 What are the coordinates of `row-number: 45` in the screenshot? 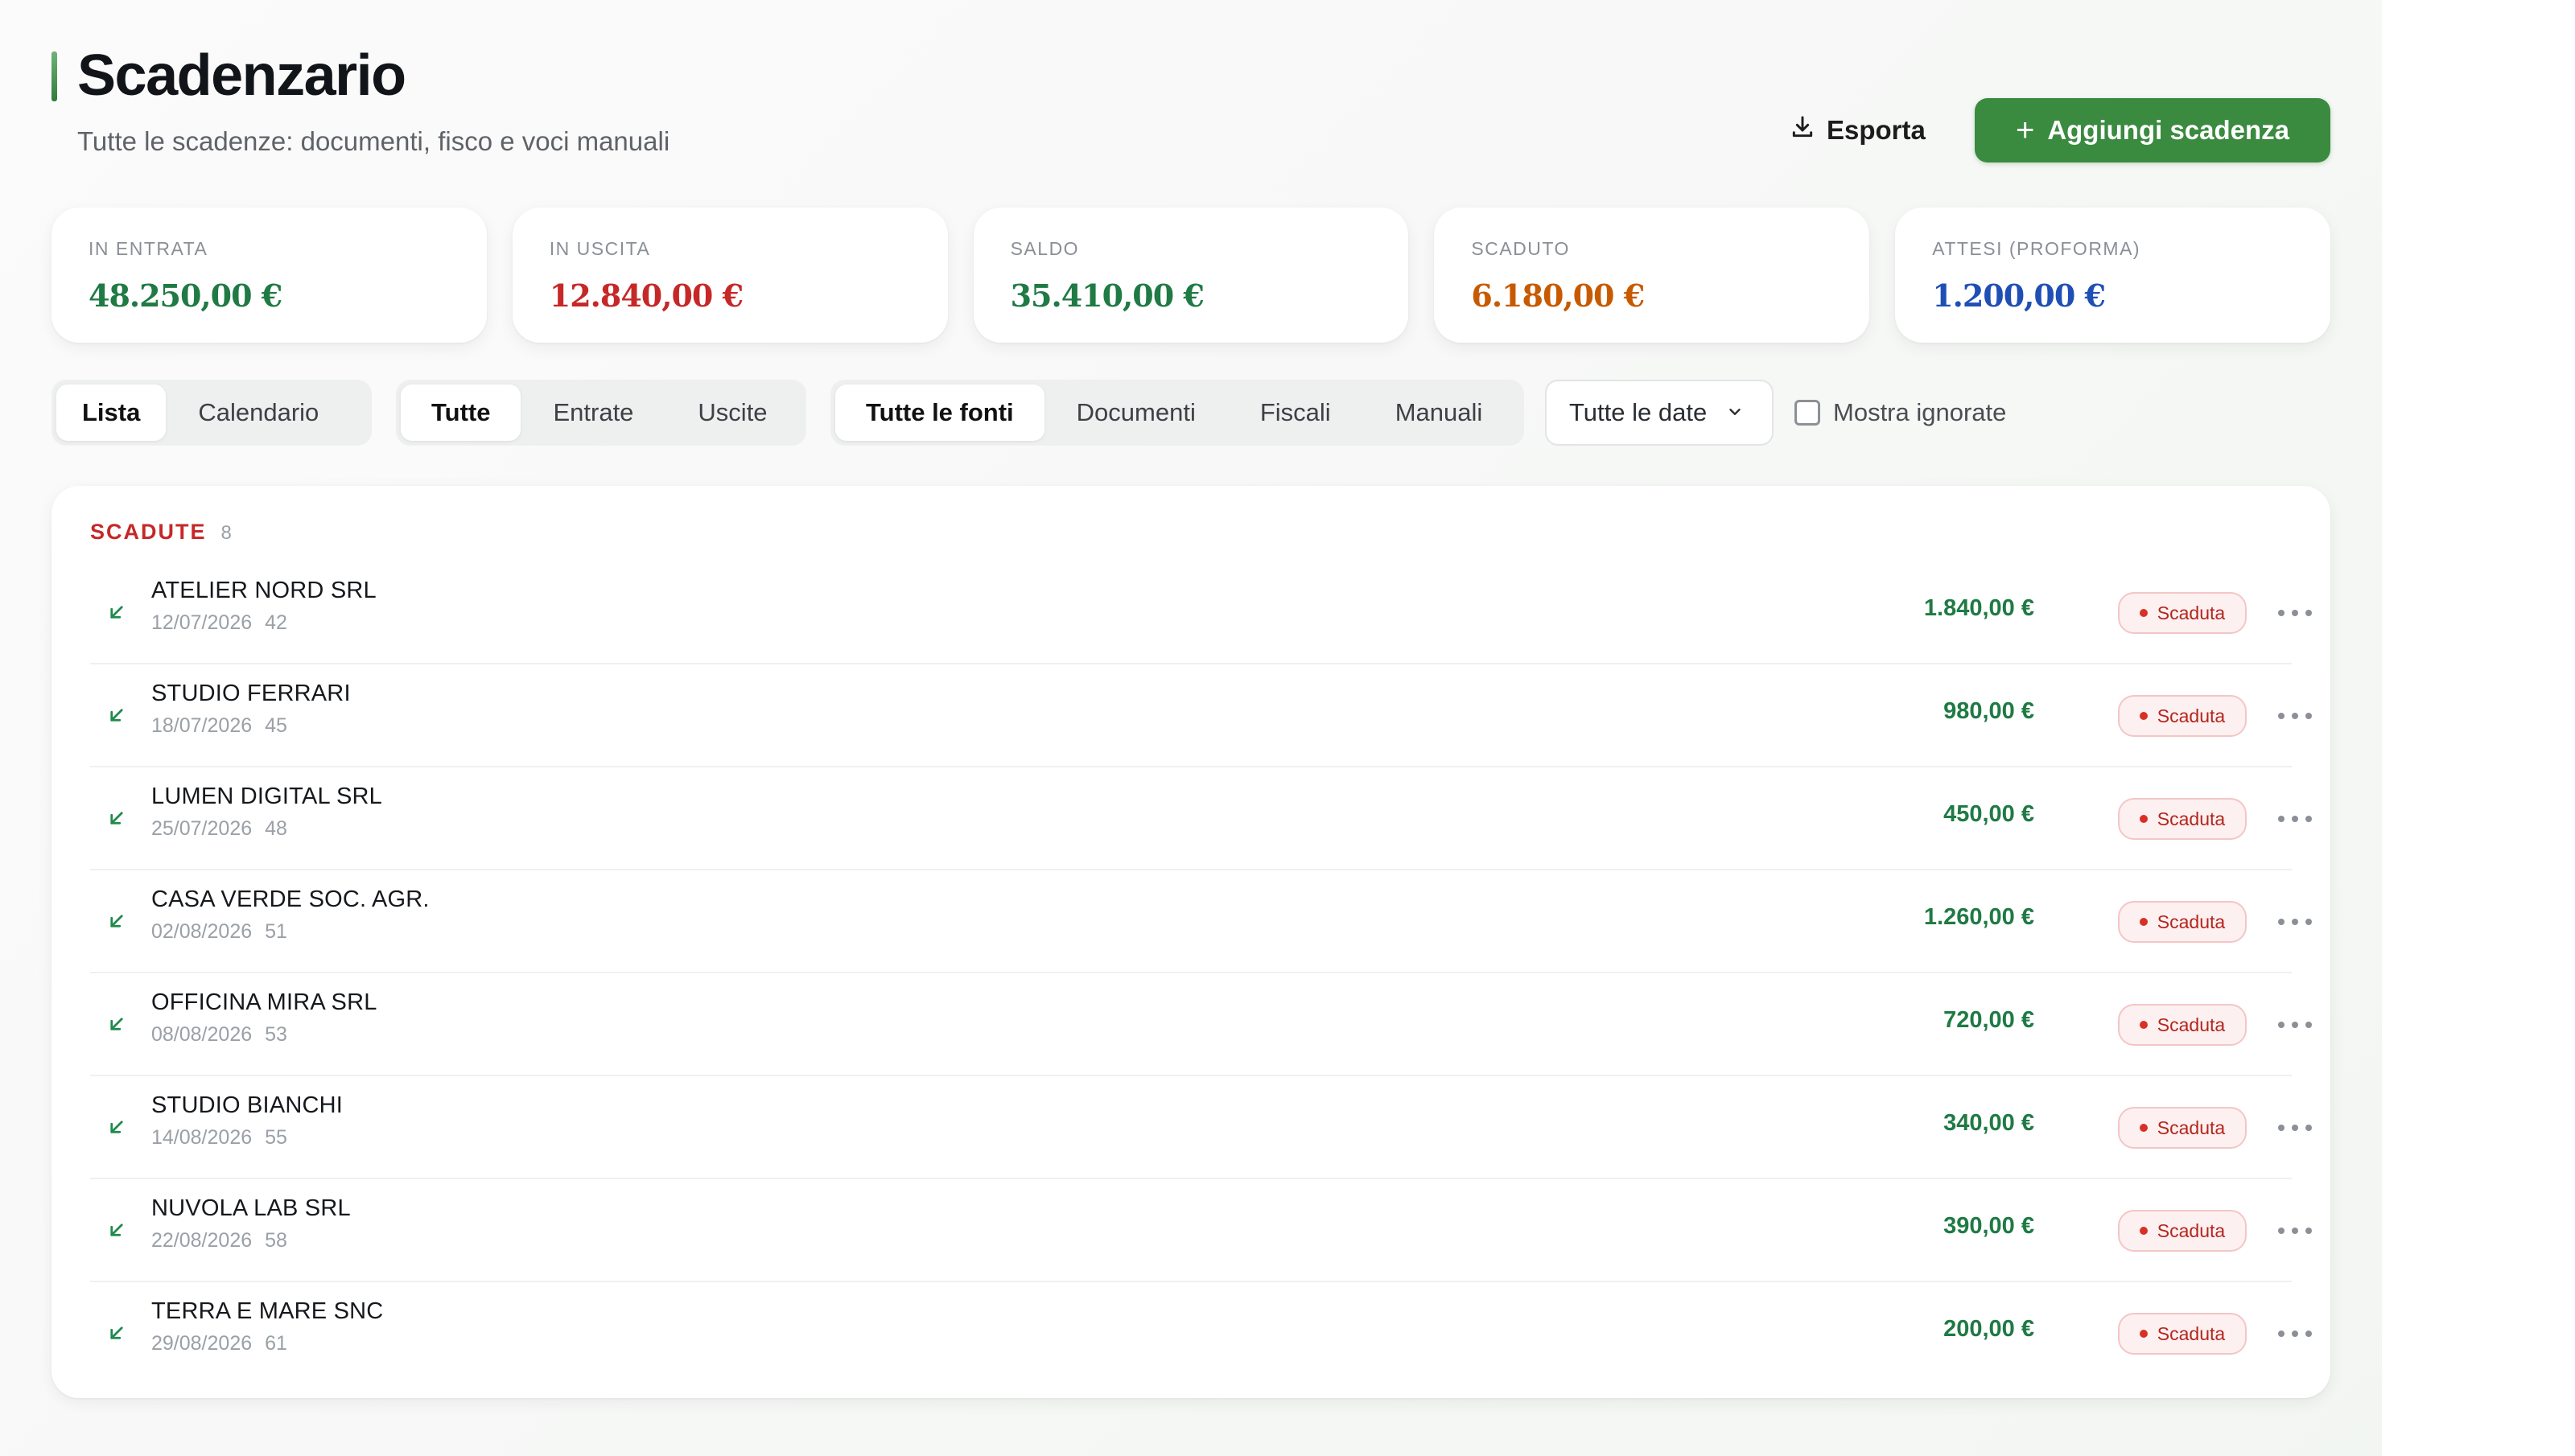 It's located at (276, 725).